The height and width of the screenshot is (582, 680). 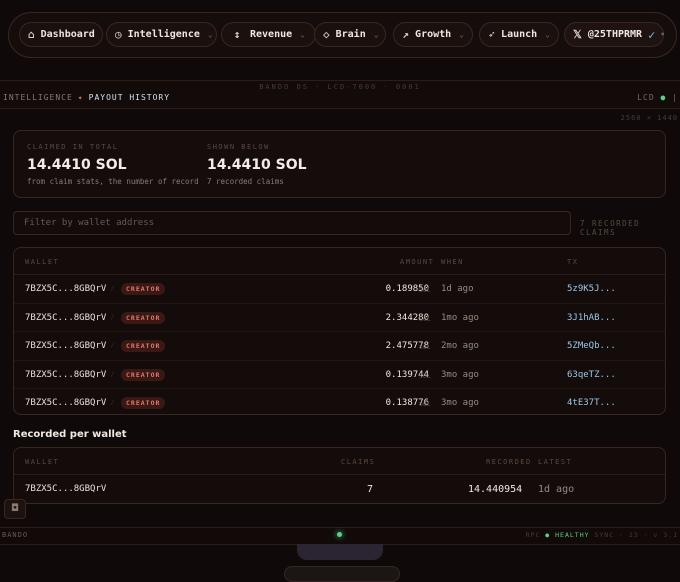 What do you see at coordinates (31, 34) in the screenshot?
I see `home-icon: ⌂` at bounding box center [31, 34].